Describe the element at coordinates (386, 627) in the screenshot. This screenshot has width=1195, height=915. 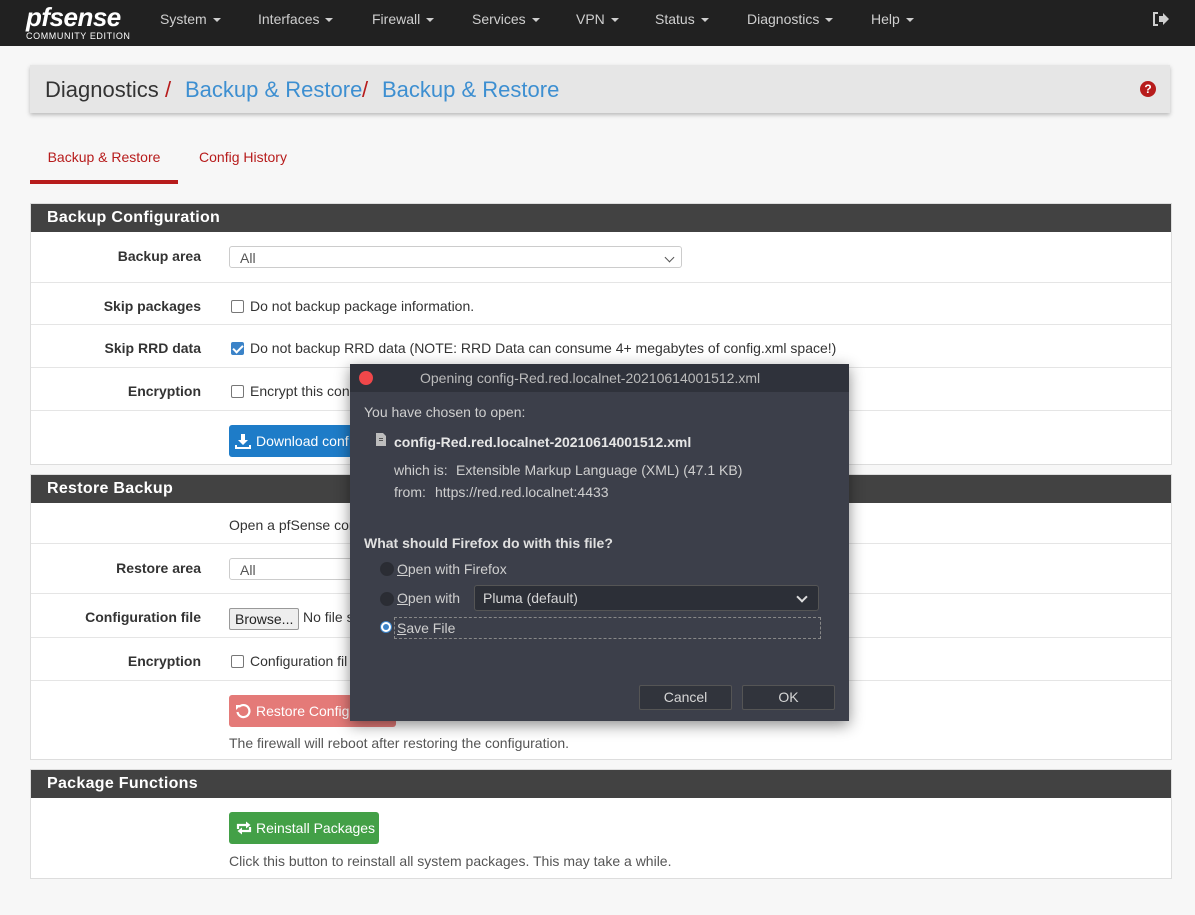
I see `save-file-radio` at that location.